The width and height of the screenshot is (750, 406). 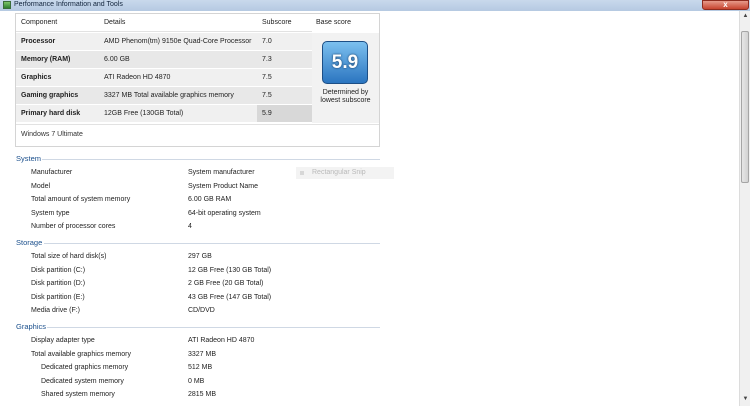 What do you see at coordinates (745, 16) in the screenshot?
I see `scroll-up-icon: ▲` at bounding box center [745, 16].